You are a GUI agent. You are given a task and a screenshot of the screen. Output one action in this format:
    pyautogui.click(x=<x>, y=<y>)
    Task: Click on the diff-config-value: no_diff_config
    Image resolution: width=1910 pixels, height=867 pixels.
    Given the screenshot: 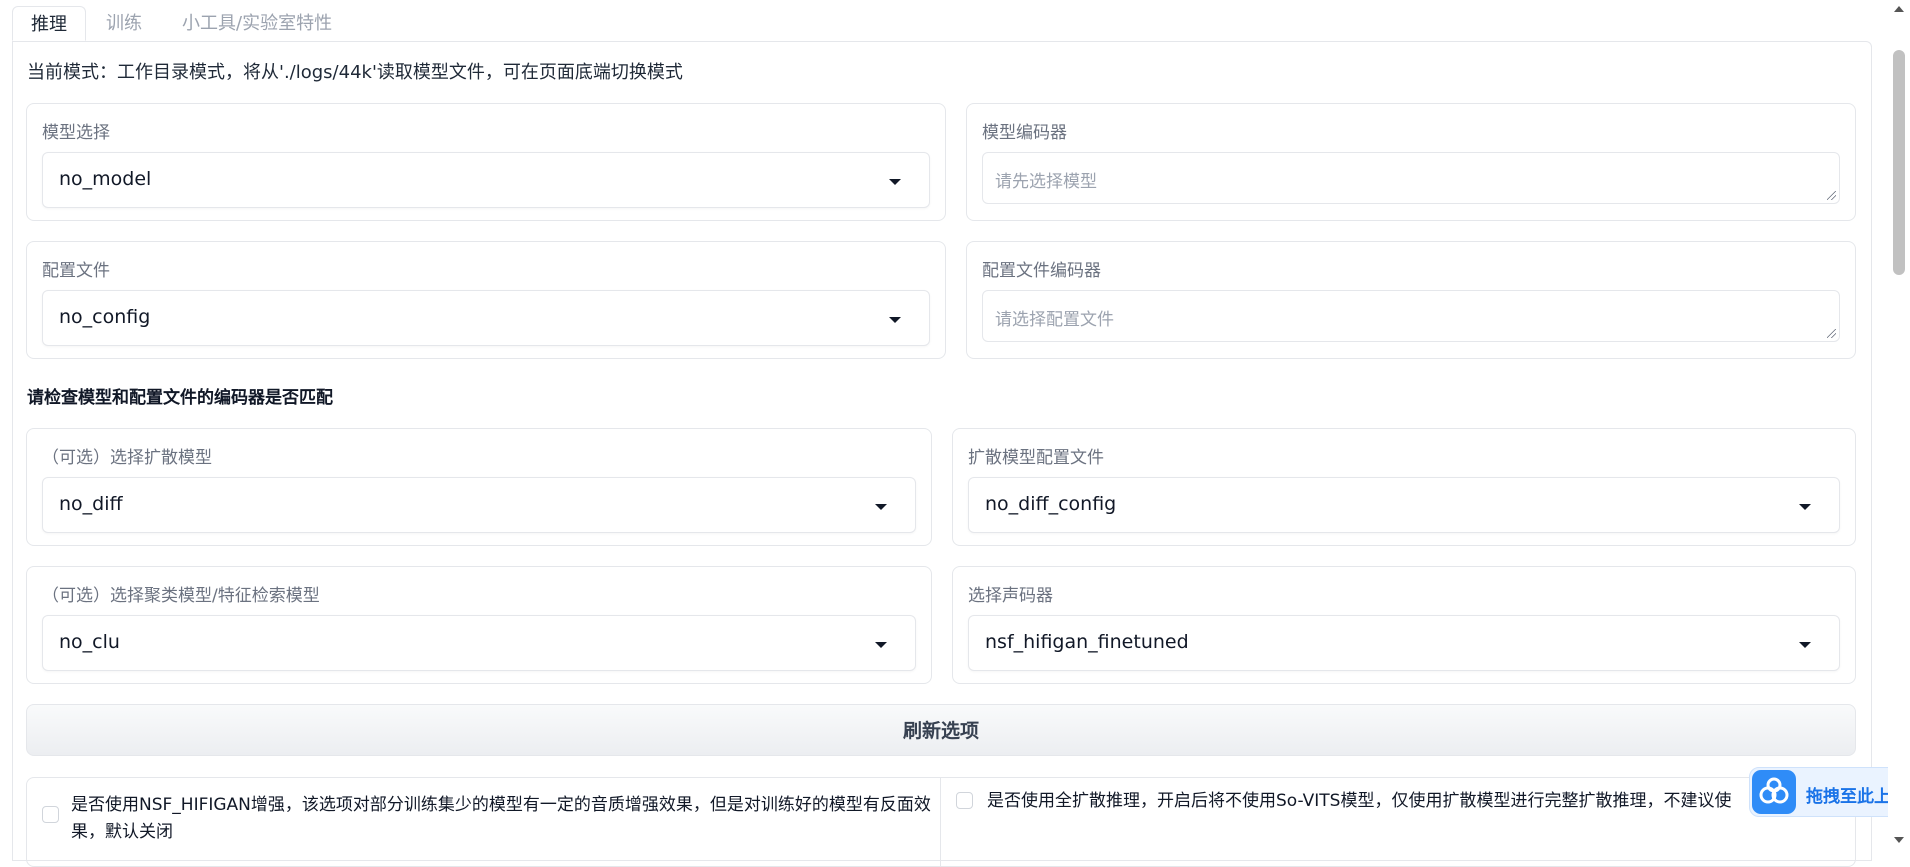 What is the action you would take?
    pyautogui.click(x=1051, y=504)
    